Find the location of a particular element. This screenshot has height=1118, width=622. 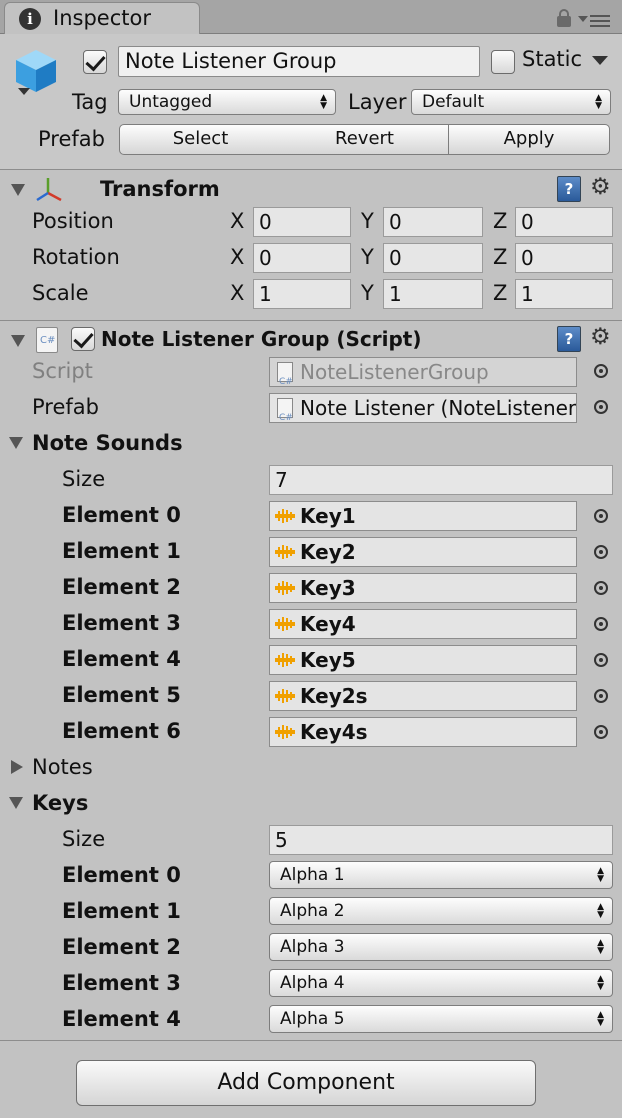

inspector-tab-bar: i Inspector is located at coordinates (311, 17).